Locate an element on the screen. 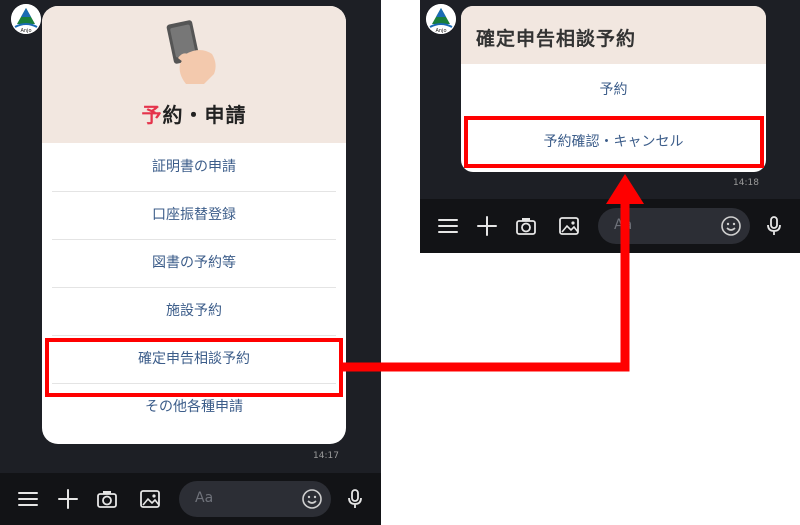  card-header: 確定申告相談予約 is located at coordinates (613, 35).